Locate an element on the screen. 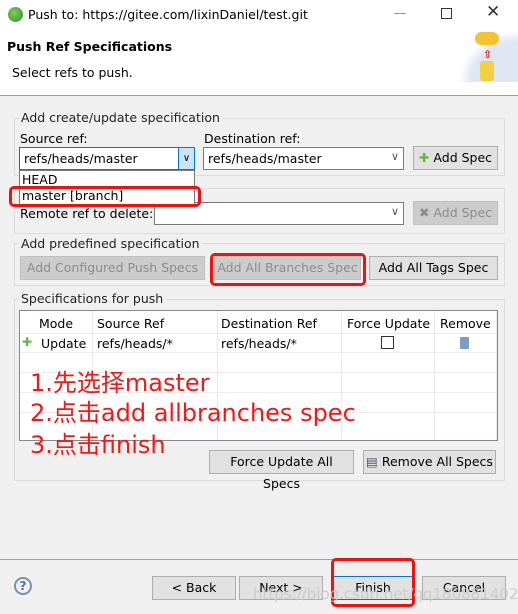 The image size is (518, 614). row-mode: Update is located at coordinates (64, 343).